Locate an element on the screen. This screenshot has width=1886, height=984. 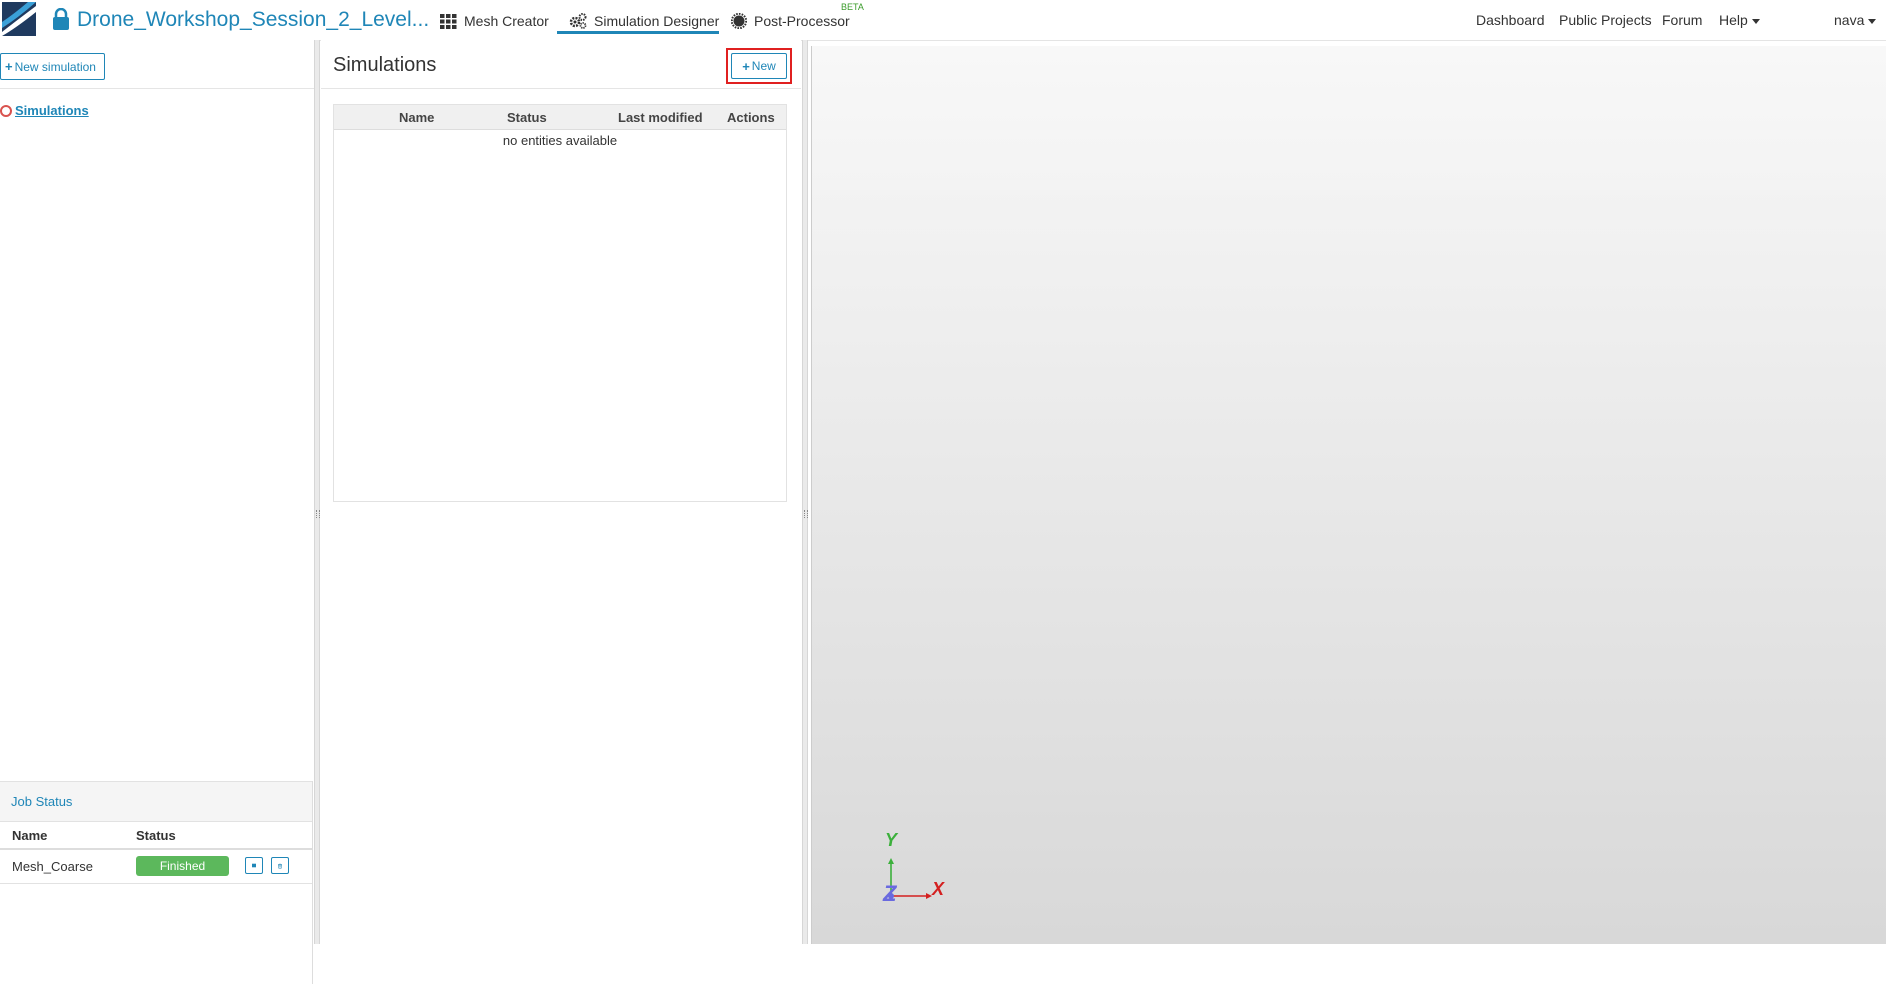
tab-mesh-creator-label: Mesh Creator is located at coordinates (506, 21).